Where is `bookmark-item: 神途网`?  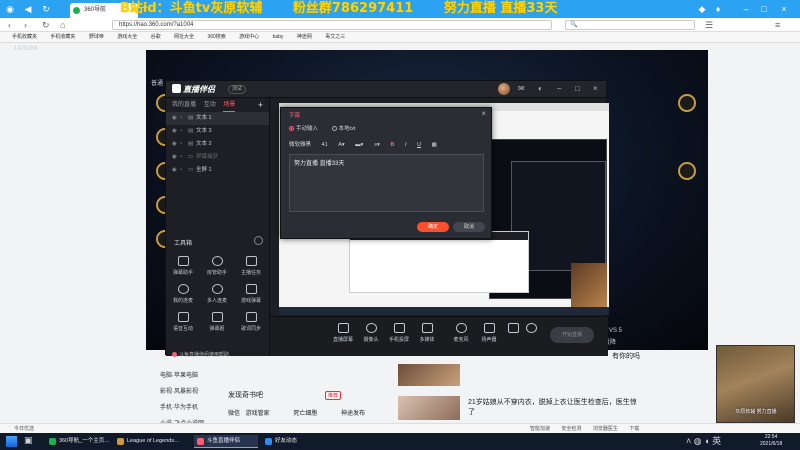
bookmark-item: 神途网 is located at coordinates (304, 37).